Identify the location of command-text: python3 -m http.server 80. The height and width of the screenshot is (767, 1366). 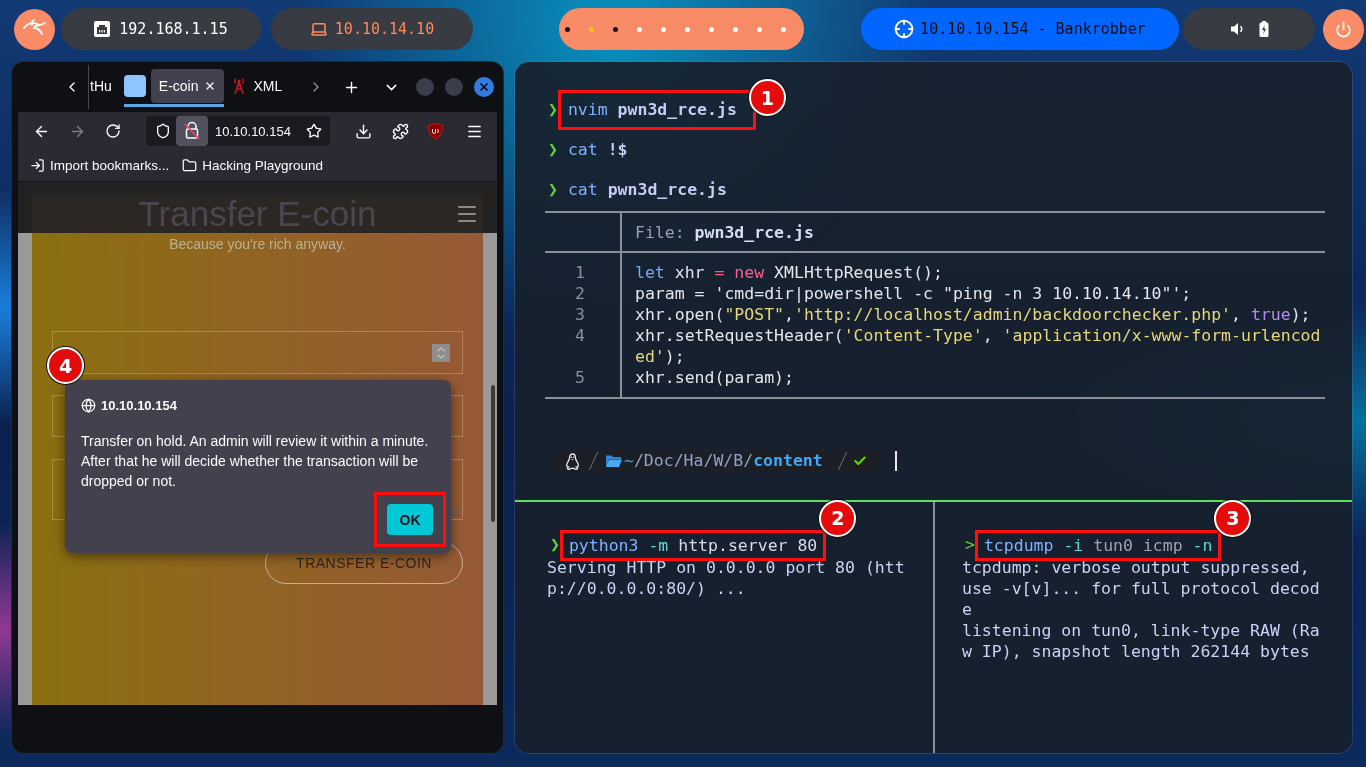
(693, 545).